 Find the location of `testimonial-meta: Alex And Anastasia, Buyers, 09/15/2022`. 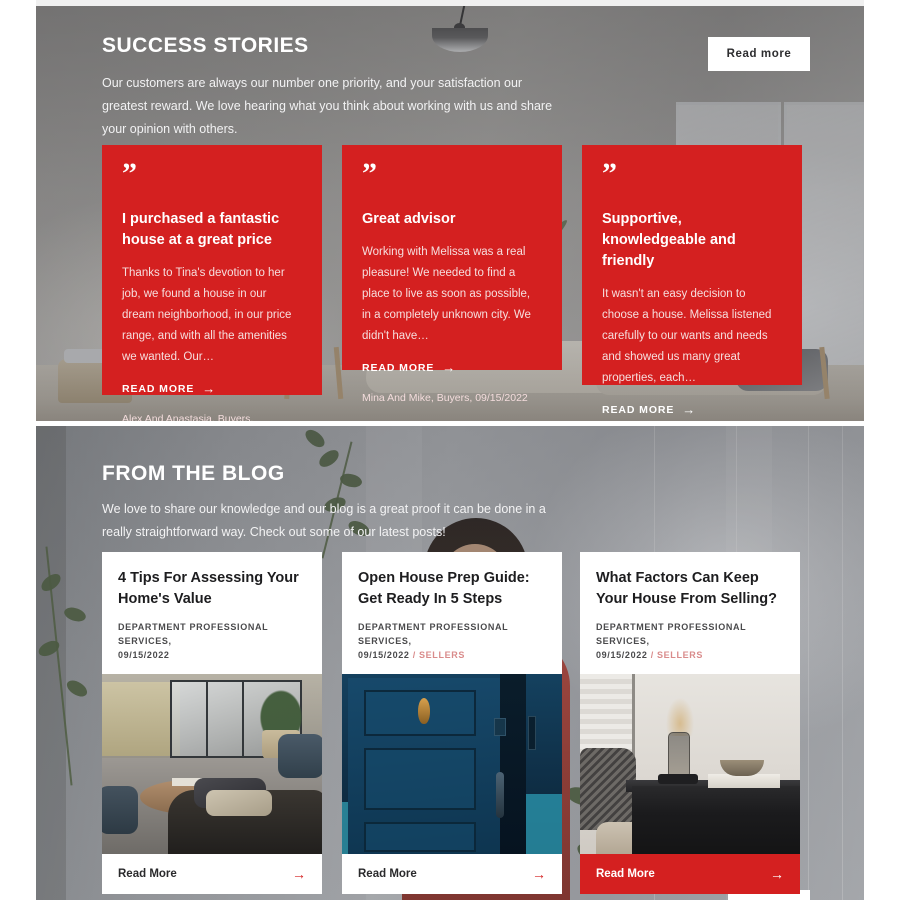

testimonial-meta: Alex And Anastasia, Buyers, 09/15/2022 is located at coordinates (188, 417).